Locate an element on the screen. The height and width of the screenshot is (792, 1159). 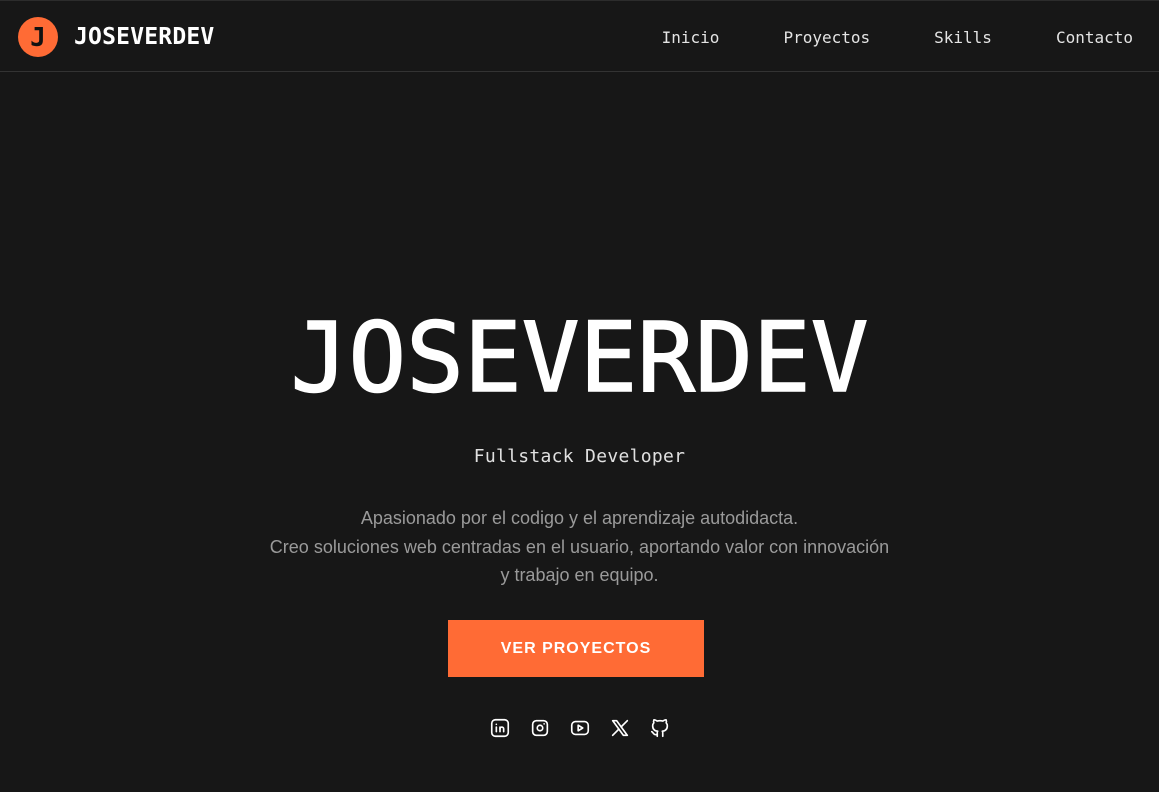
x-twitter-link is located at coordinates (620, 728).